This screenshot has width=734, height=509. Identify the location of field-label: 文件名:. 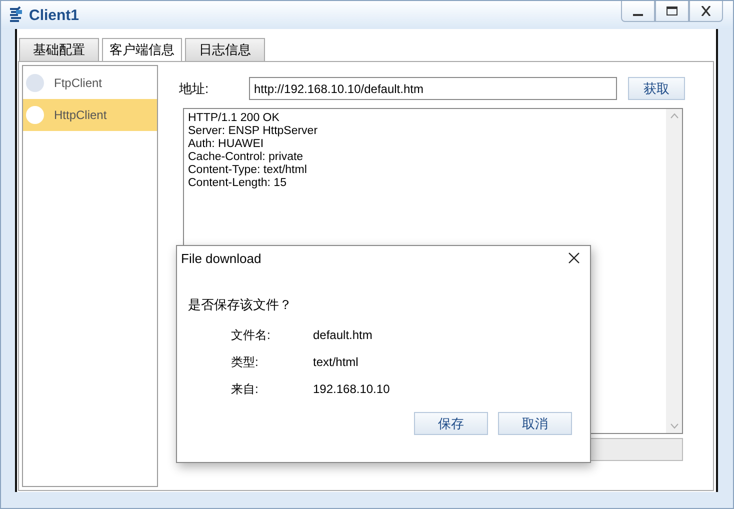
(251, 335).